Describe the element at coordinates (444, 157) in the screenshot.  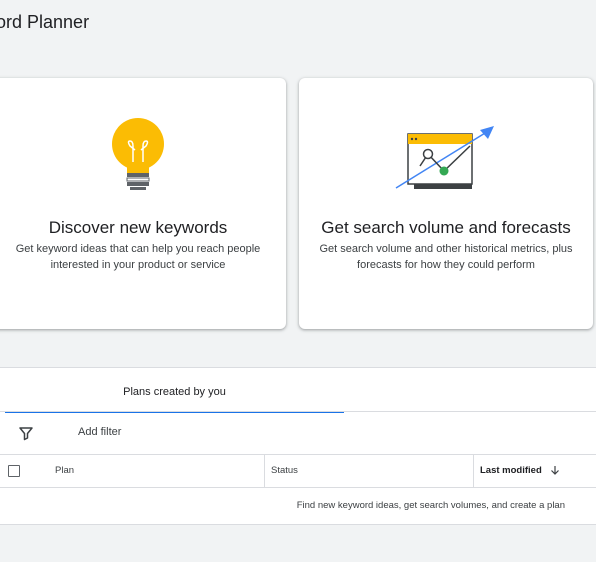
I see `trend-chart-icon` at that location.